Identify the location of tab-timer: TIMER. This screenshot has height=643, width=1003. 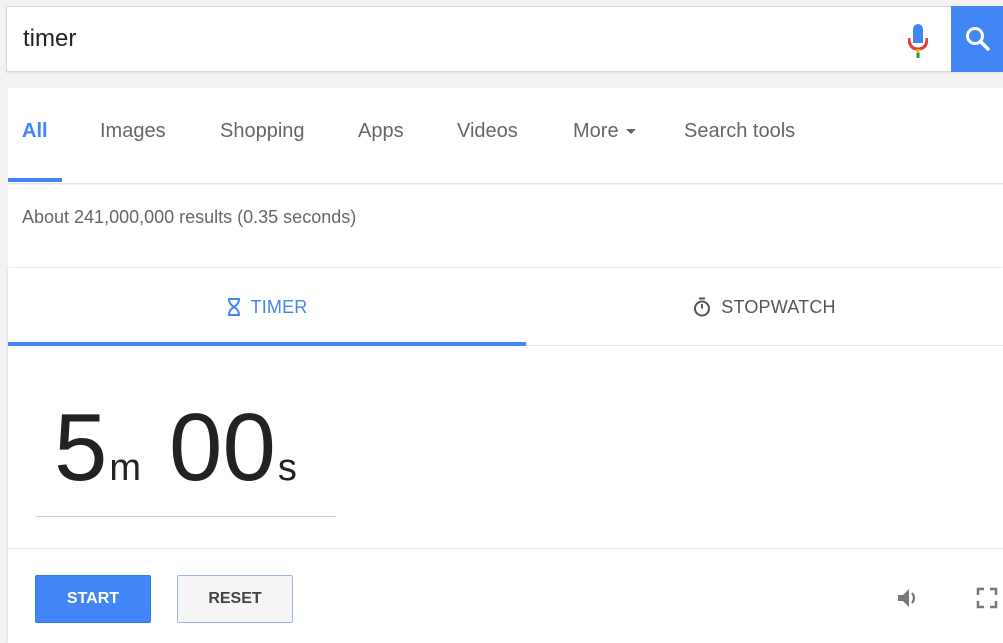
(267, 307).